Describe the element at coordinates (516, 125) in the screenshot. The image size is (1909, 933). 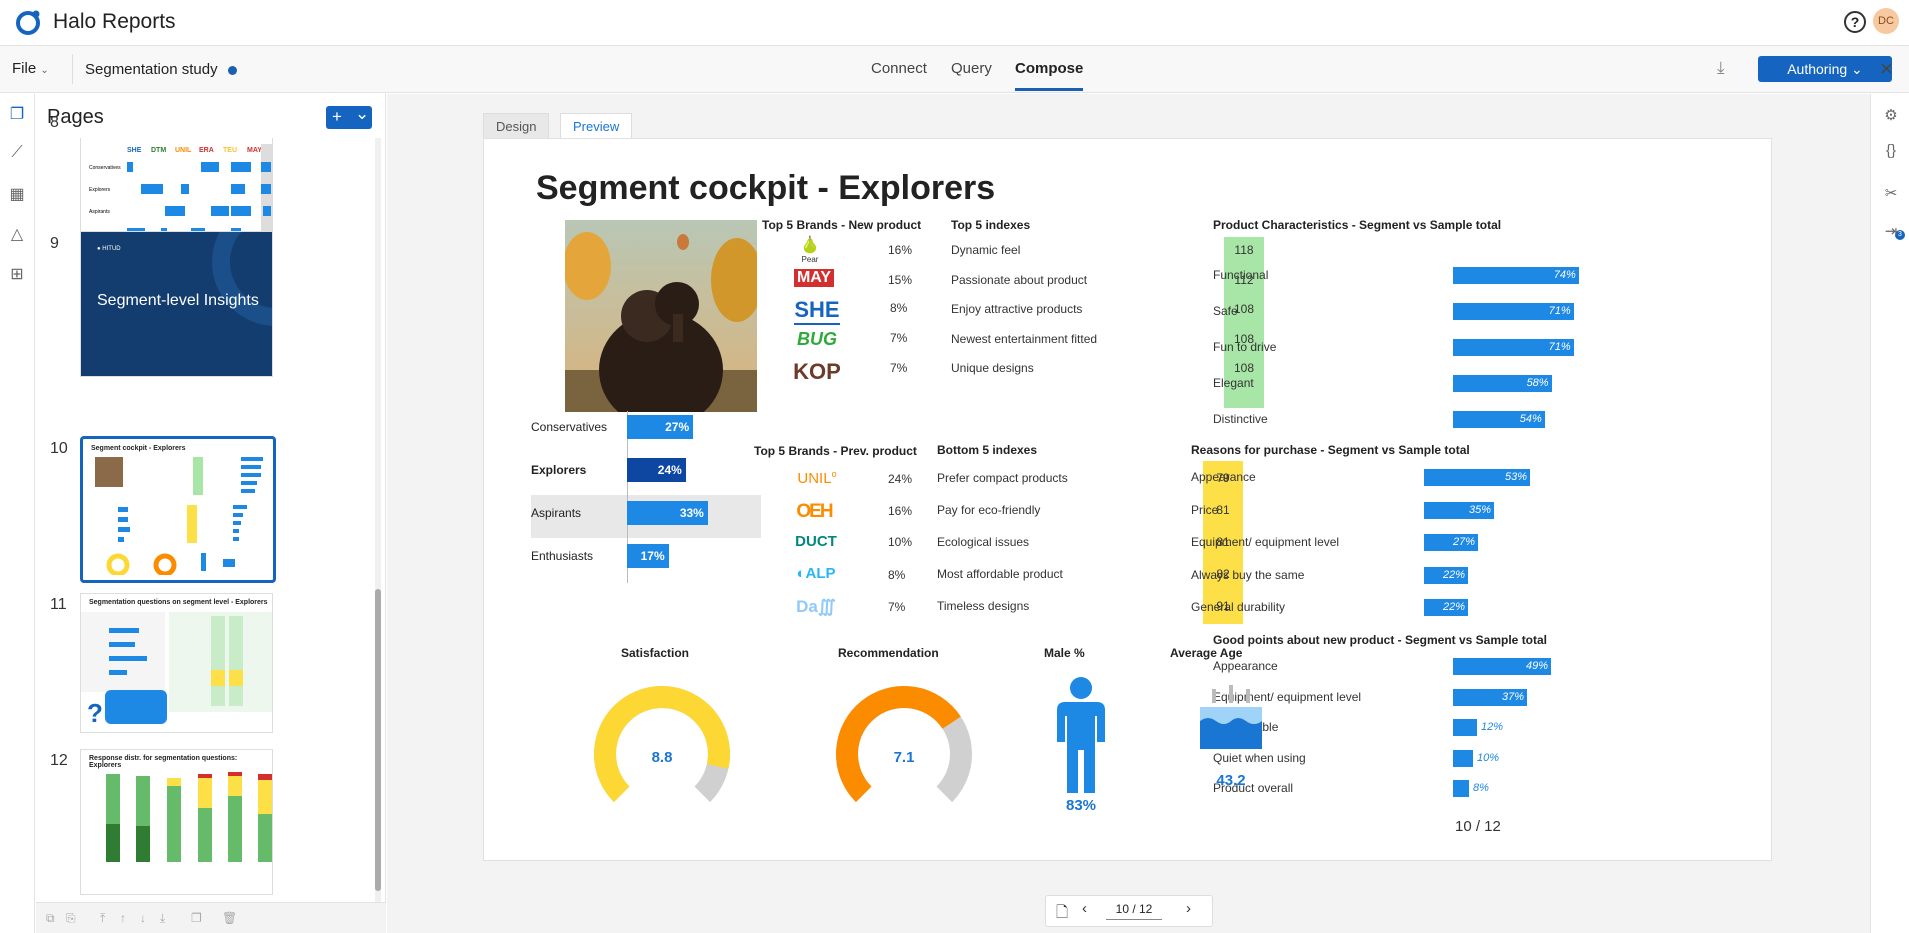
I see `tab-design: Design` at that location.